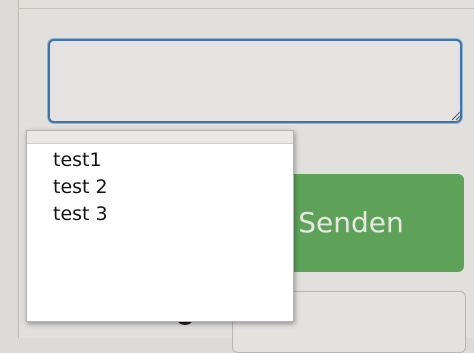 The width and height of the screenshot is (474, 353). I want to click on dropdown-list: test1 test 2 test 3, so click(160, 187).